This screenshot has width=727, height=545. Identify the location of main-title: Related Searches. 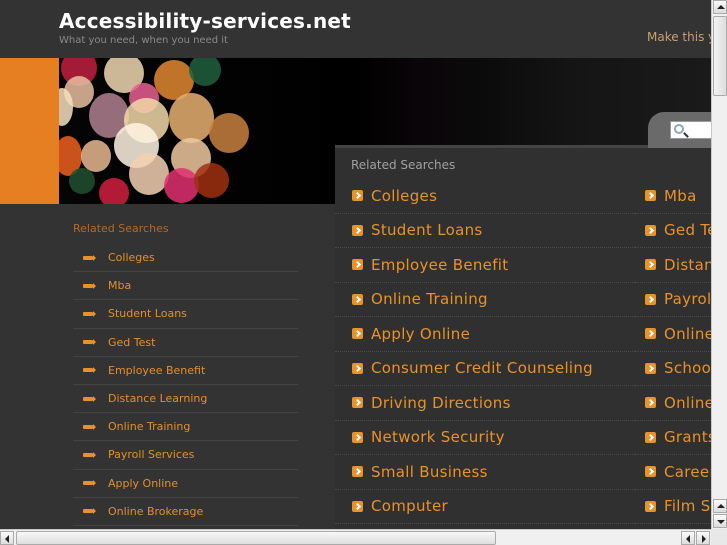
(403, 165).